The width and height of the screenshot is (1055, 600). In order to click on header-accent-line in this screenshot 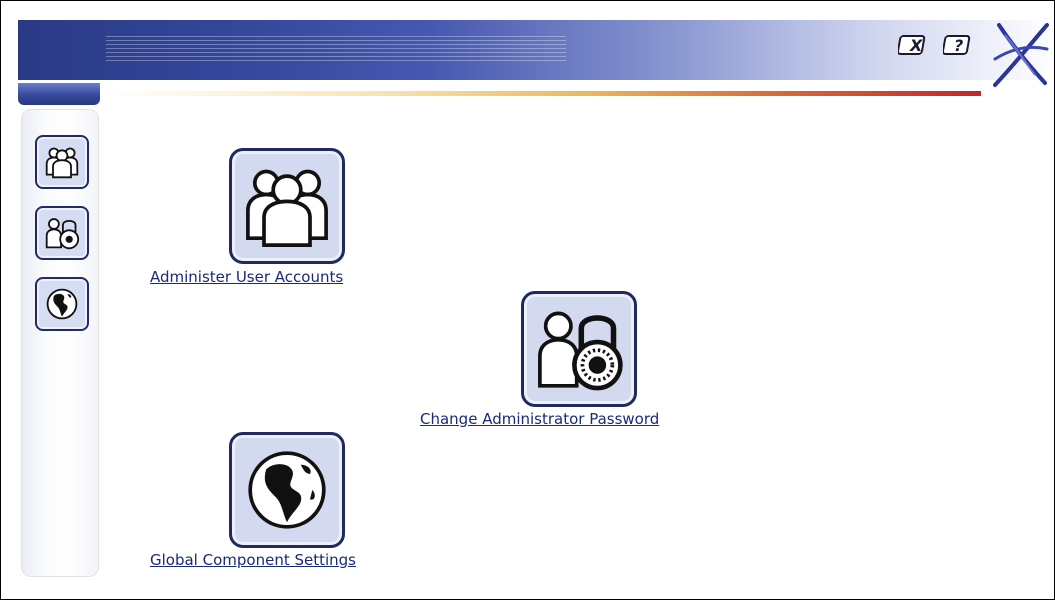, I will do `click(541, 93)`.